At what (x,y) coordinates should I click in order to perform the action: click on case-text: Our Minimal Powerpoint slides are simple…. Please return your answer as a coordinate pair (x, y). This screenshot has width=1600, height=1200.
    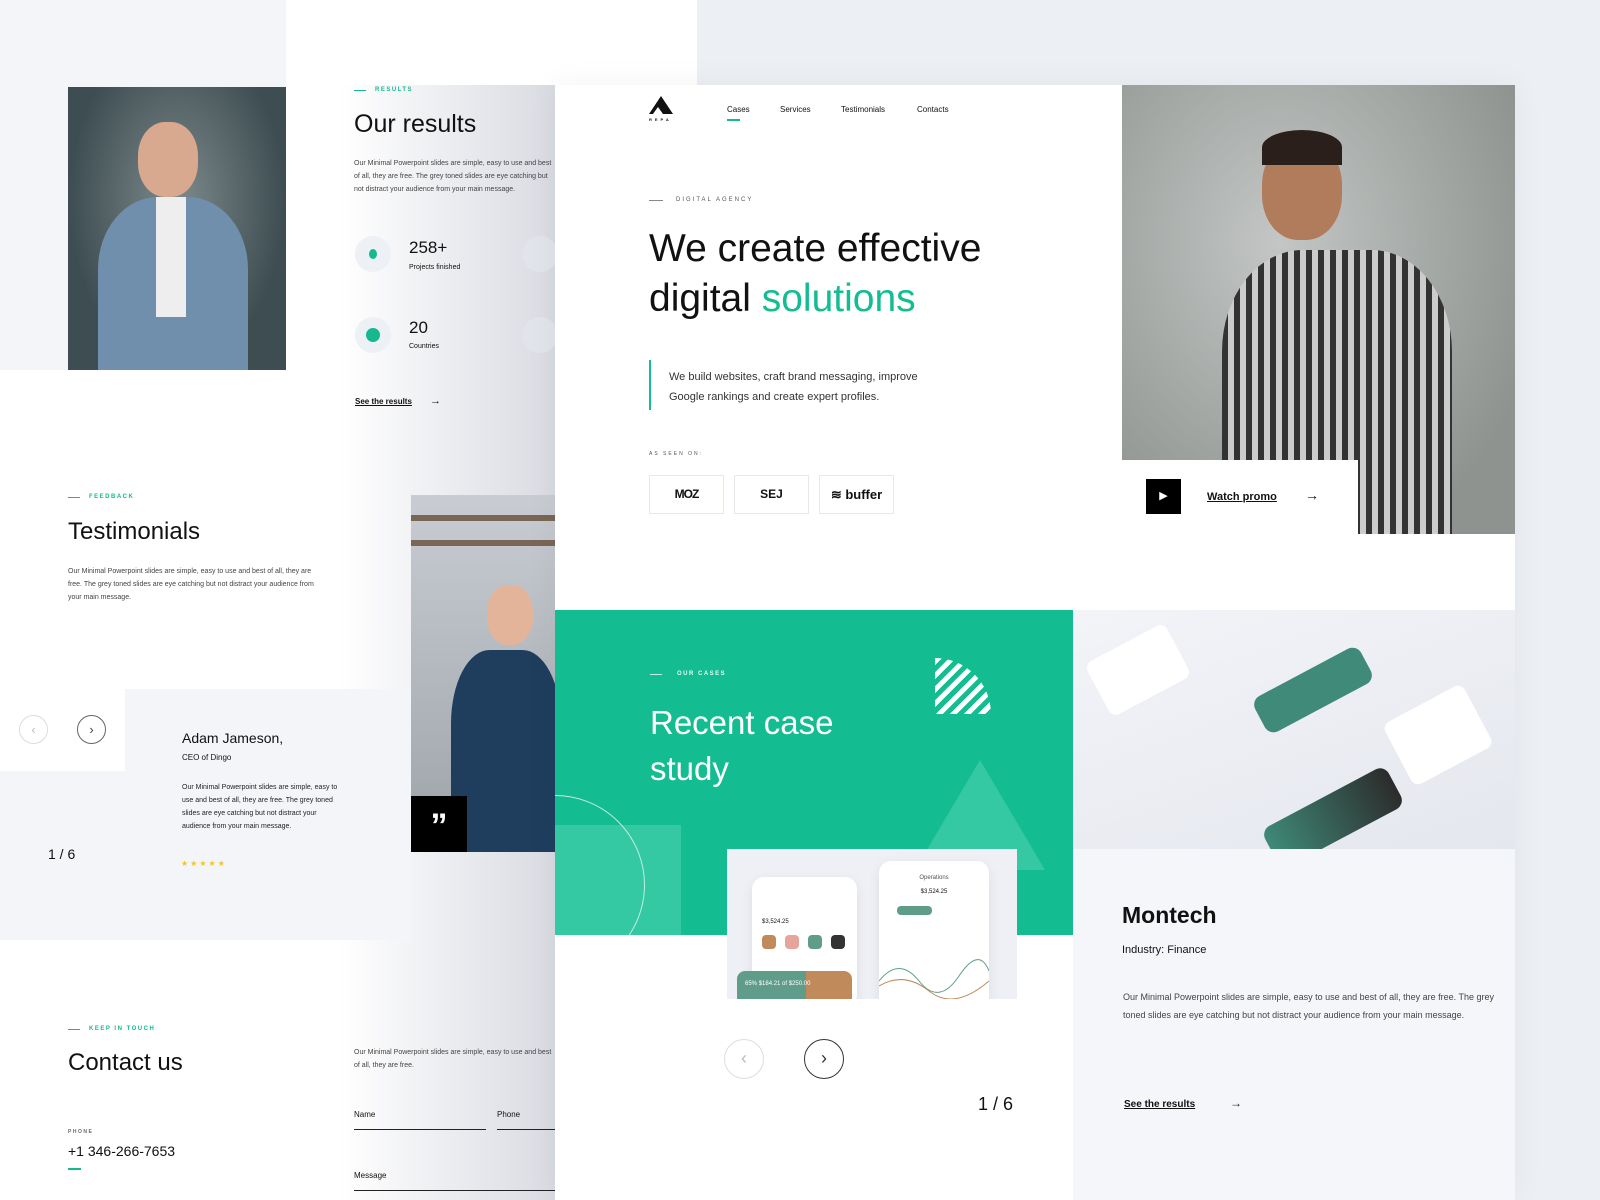
    Looking at the image, I should click on (1309, 1006).